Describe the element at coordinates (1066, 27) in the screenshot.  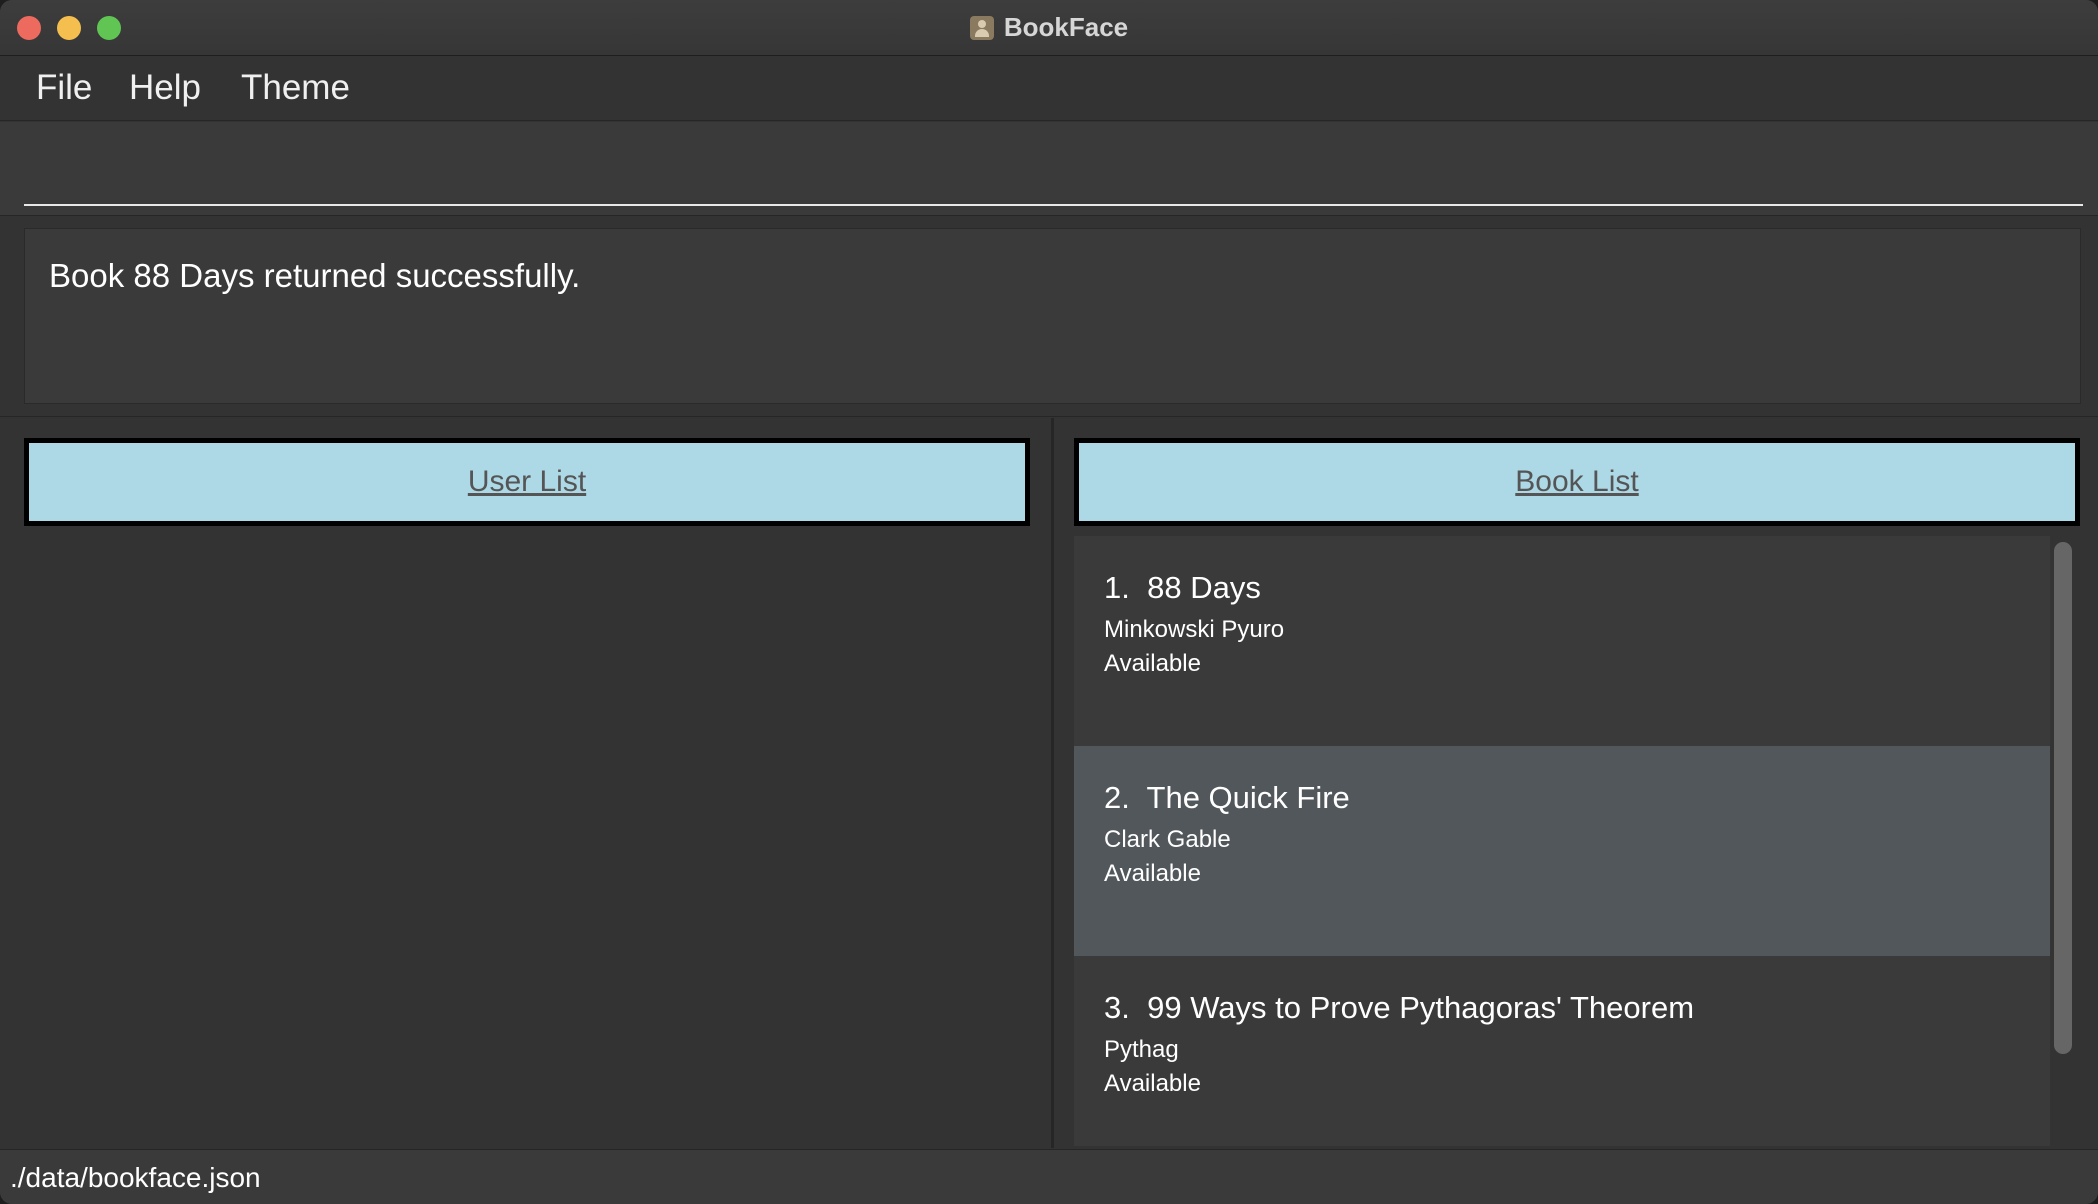
I see `window-title: BookFace` at that location.